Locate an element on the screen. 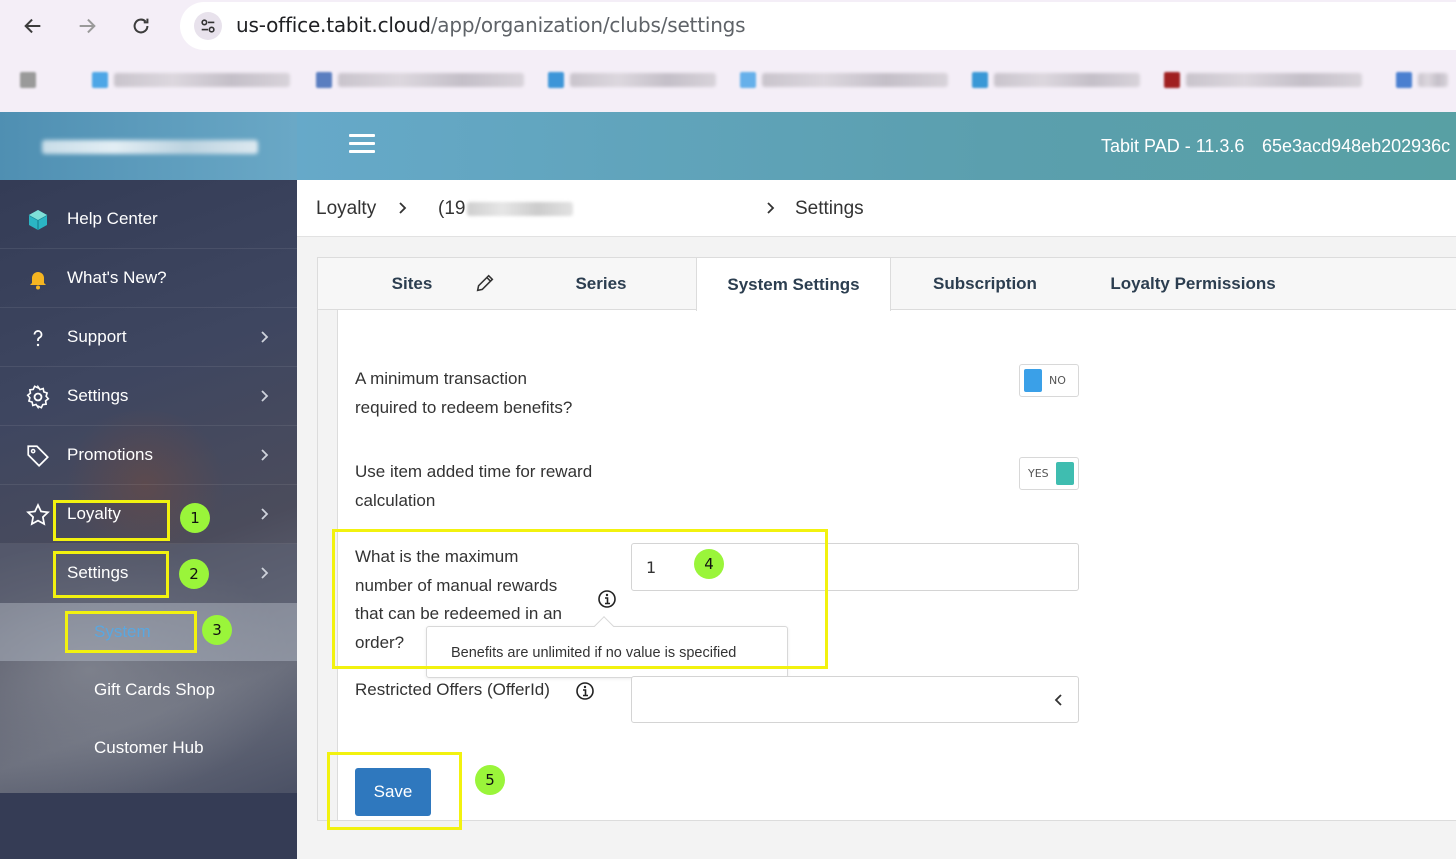 The image size is (1456, 859). breadcrumb-club: (19 is located at coordinates (451, 209).